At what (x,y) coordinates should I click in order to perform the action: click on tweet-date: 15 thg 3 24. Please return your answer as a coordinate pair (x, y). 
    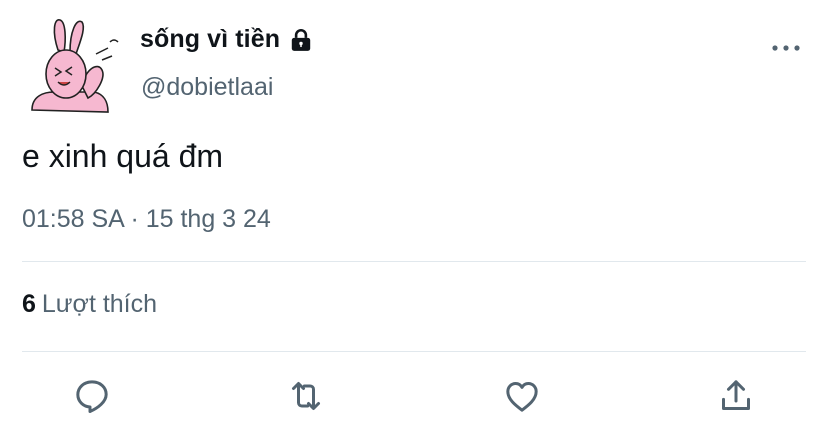
    Looking at the image, I should click on (208, 219).